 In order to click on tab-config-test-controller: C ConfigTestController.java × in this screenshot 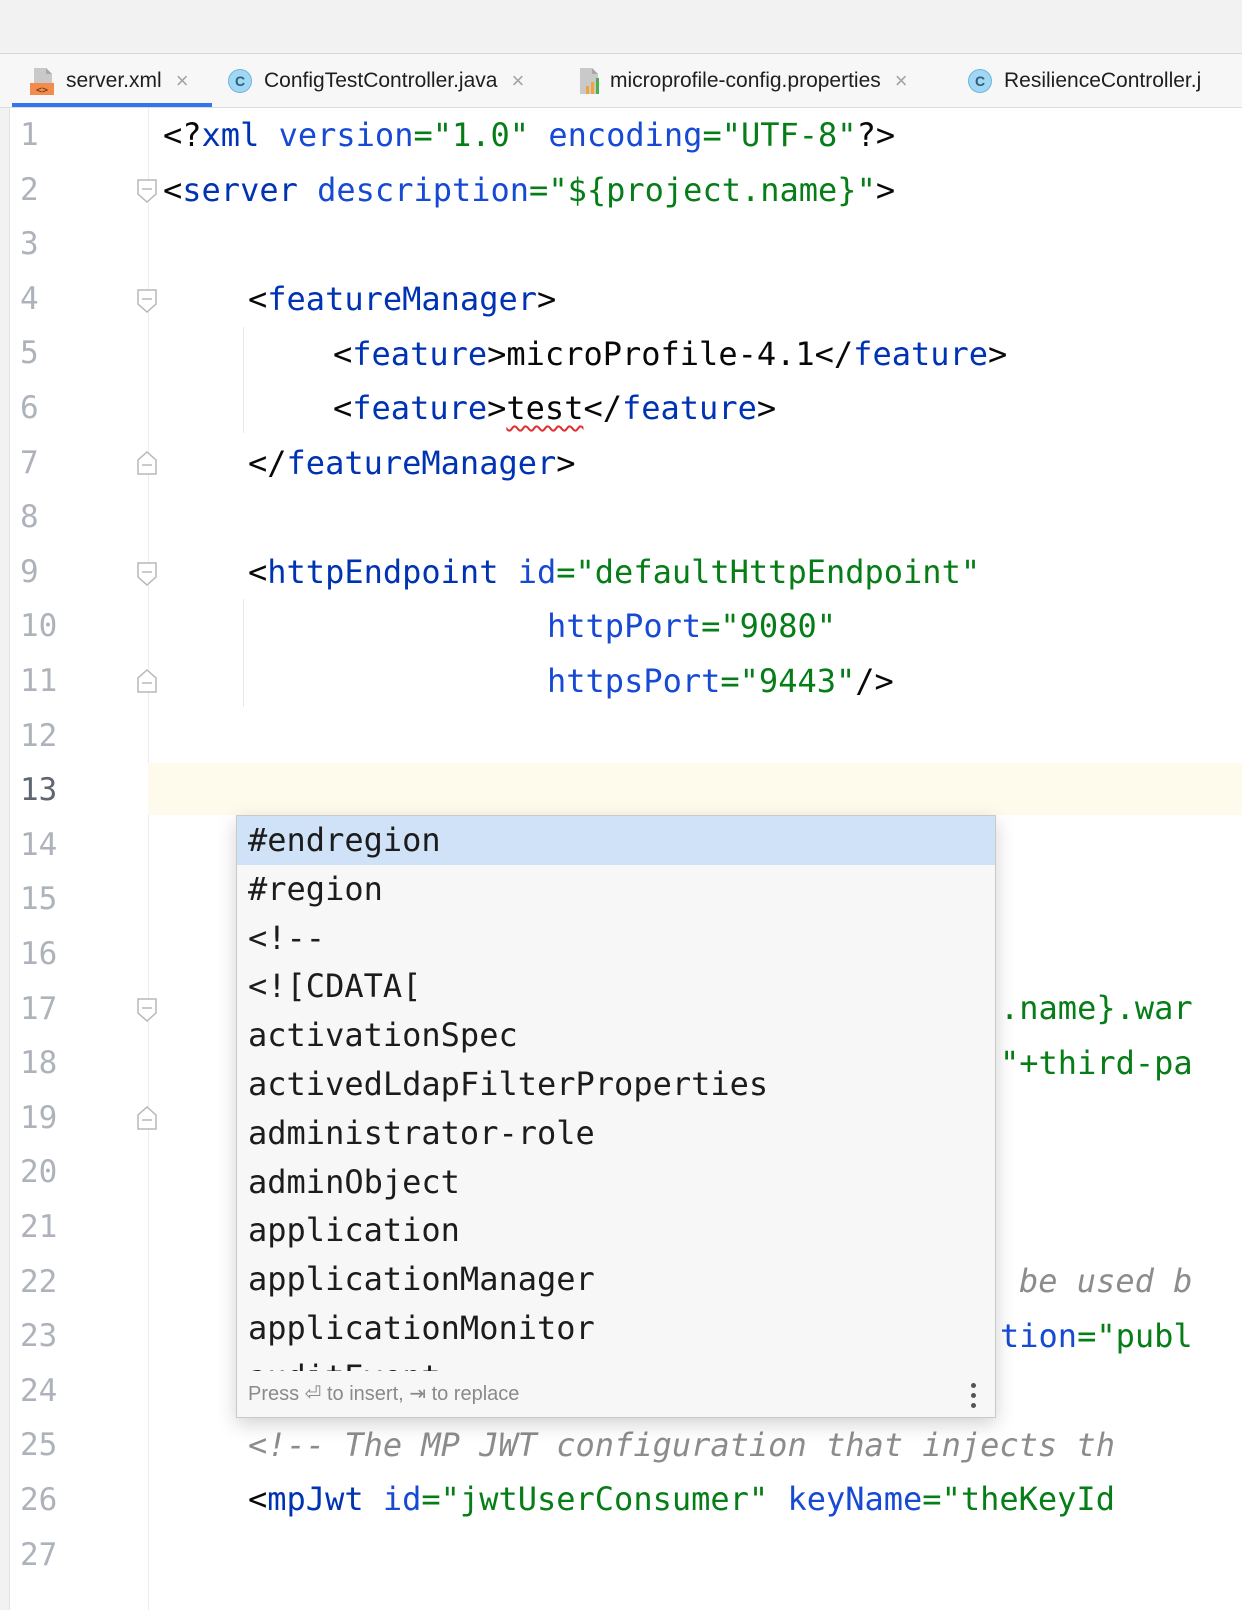, I will do `click(376, 80)`.